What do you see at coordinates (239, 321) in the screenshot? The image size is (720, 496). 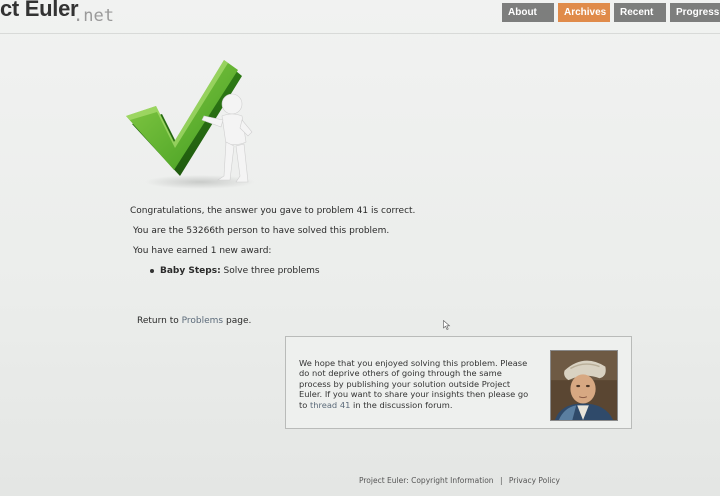 I see `return-suffix: page.` at bounding box center [239, 321].